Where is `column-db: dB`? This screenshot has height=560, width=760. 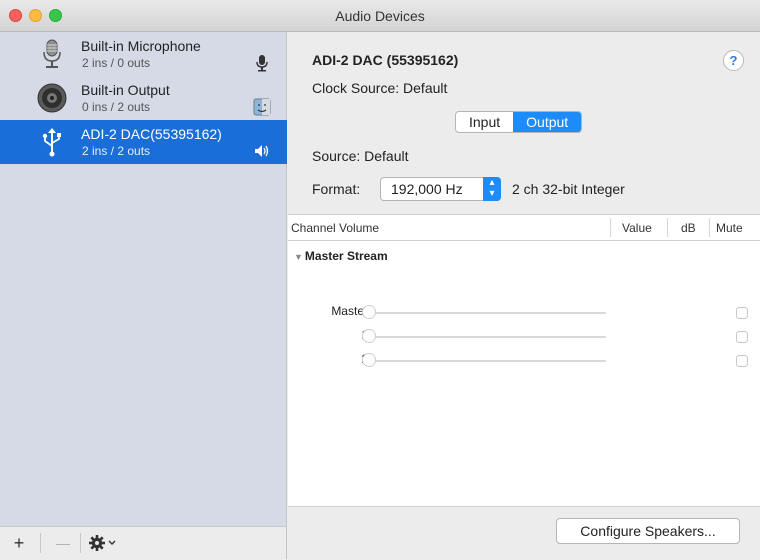
column-db: dB is located at coordinates (688, 228).